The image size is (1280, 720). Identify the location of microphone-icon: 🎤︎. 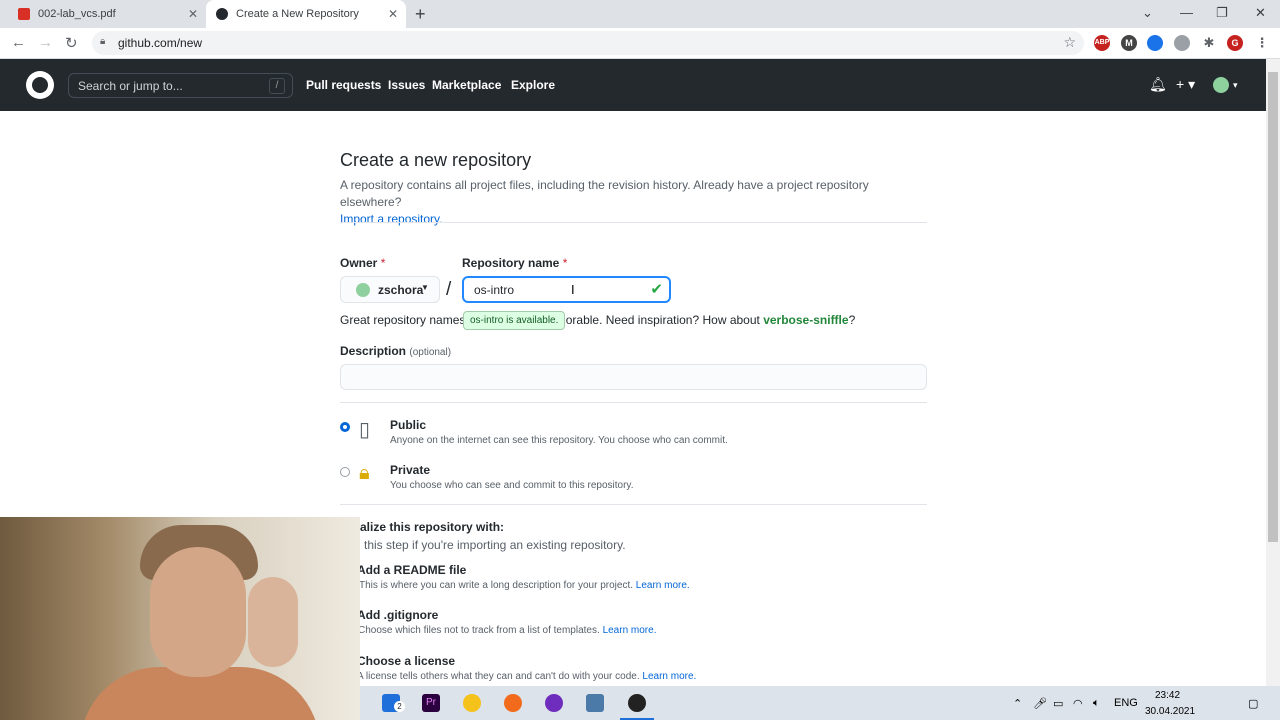
(1040, 703).